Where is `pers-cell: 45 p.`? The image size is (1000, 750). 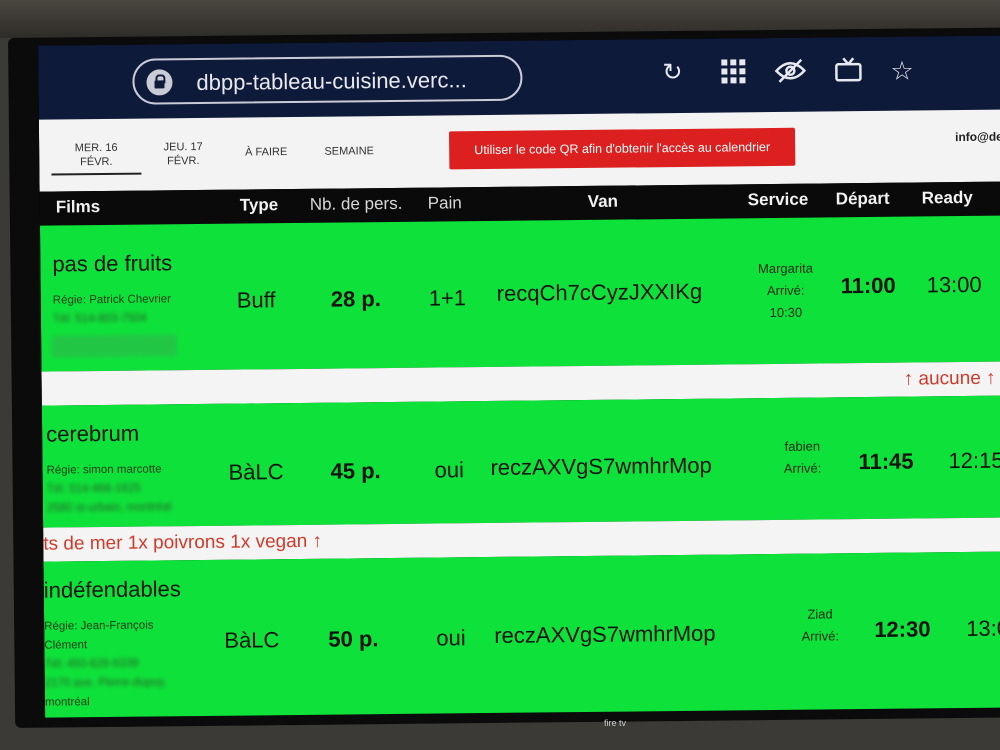
pers-cell: 45 p. is located at coordinates (355, 471).